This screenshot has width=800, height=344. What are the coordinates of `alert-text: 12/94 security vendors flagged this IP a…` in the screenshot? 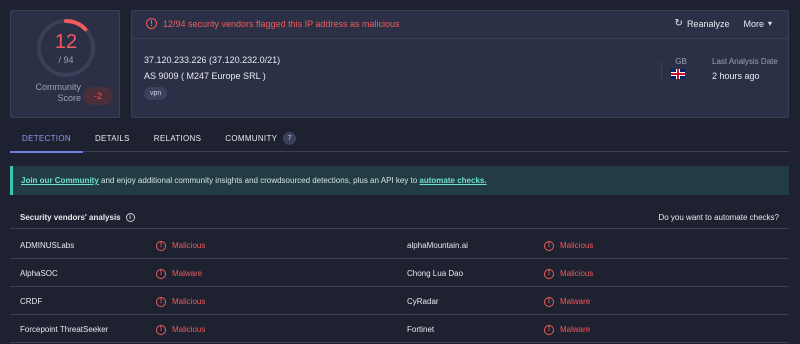 It's located at (281, 23).